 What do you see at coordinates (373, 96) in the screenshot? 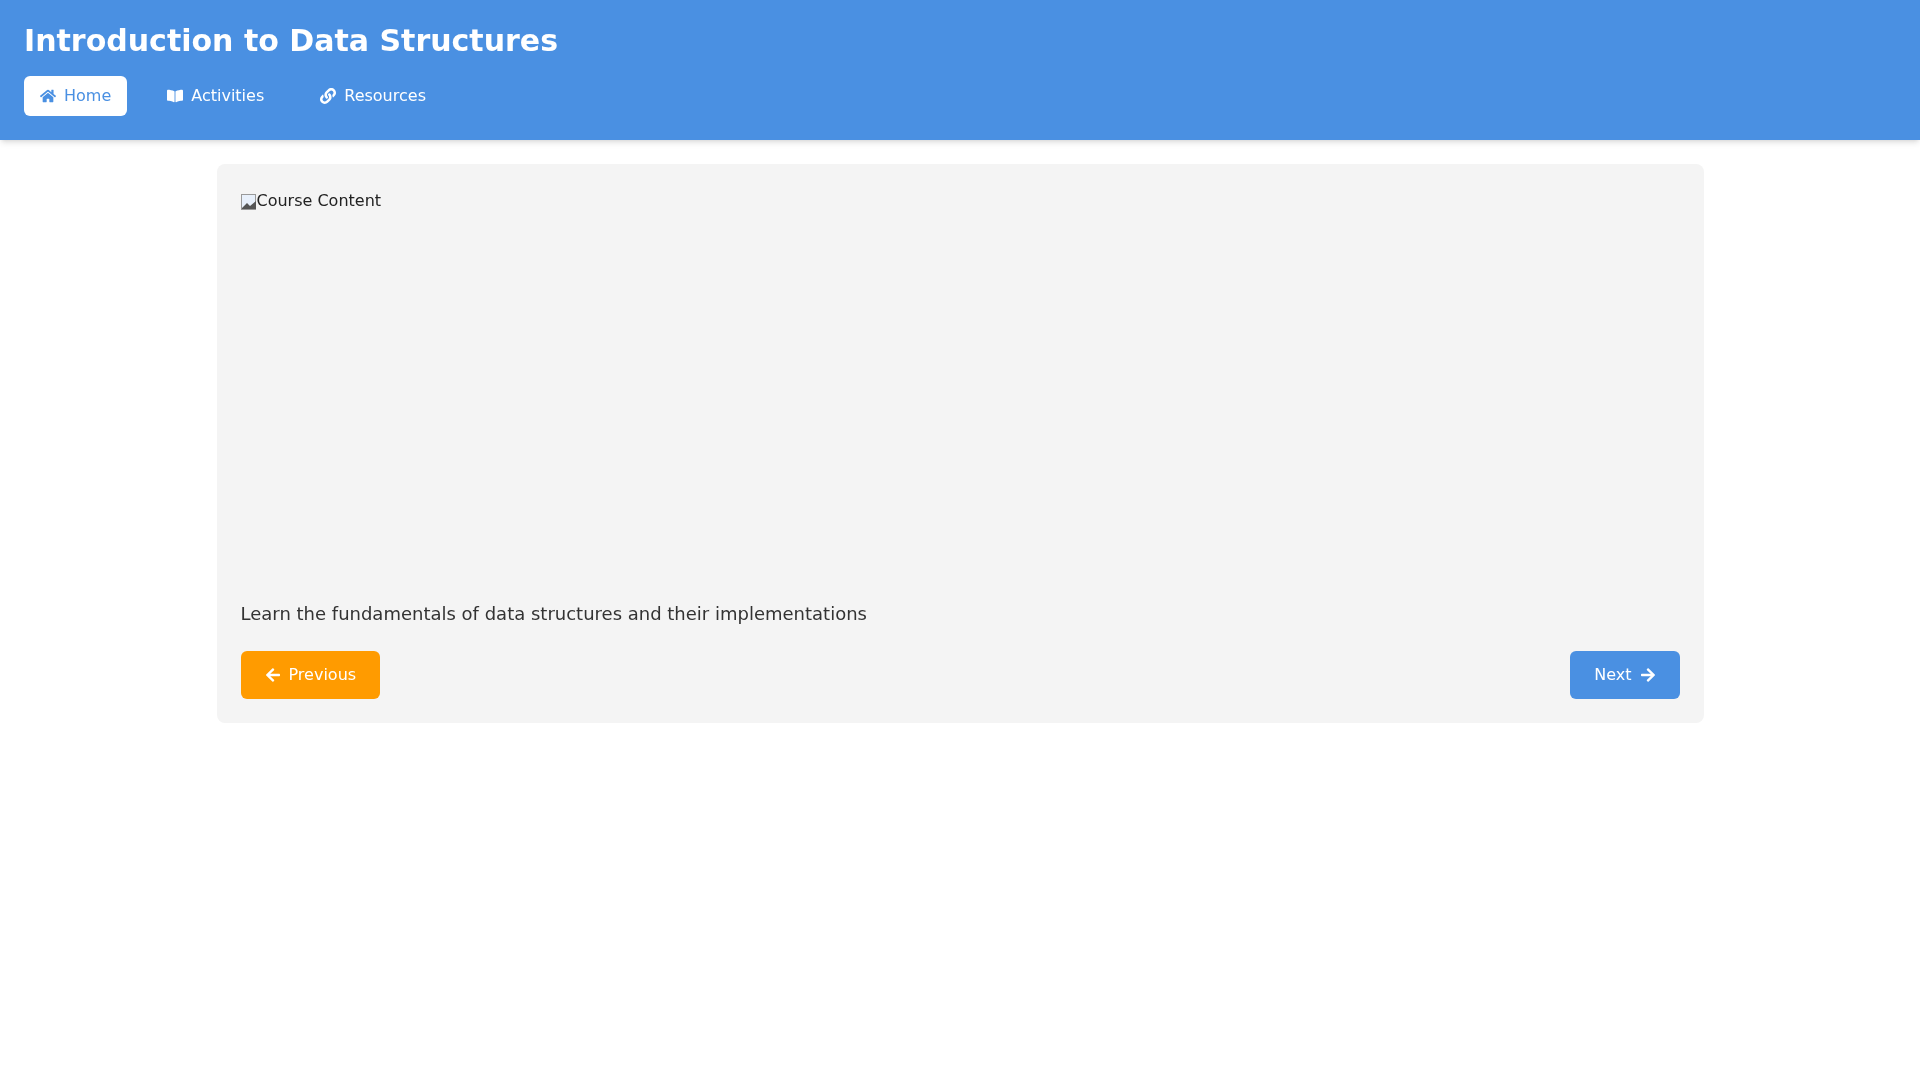
I see `nav-tab: Resources` at bounding box center [373, 96].